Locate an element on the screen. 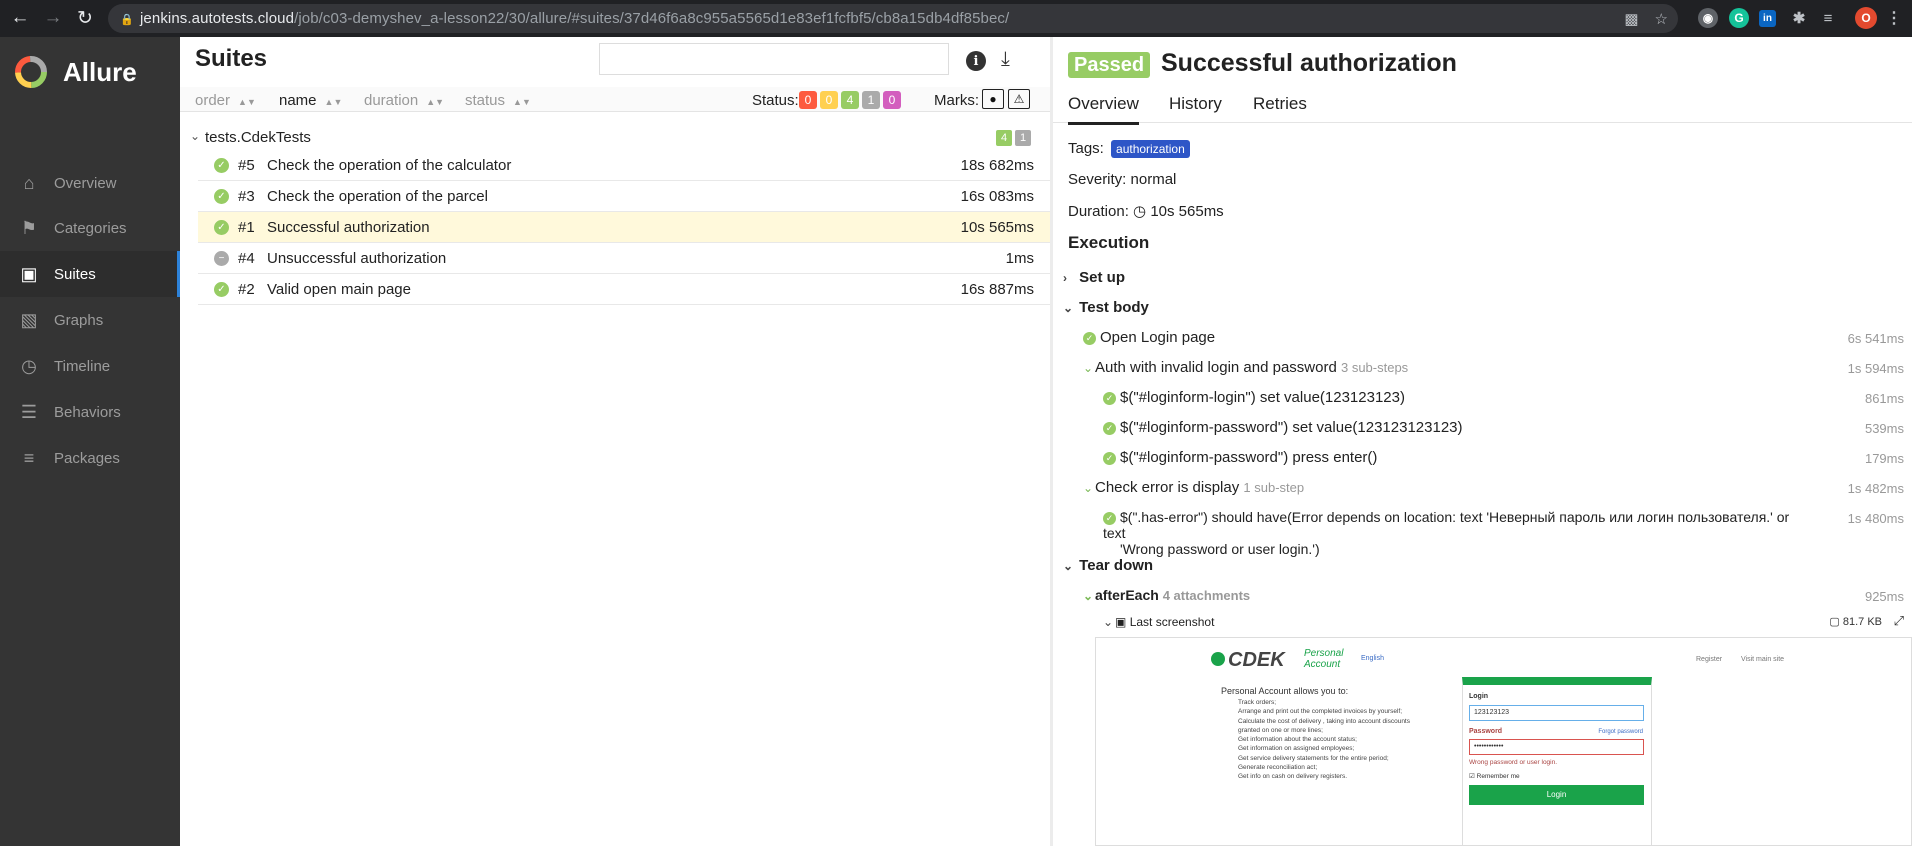 This screenshot has width=1912, height=846. test-title: Successful authorization is located at coordinates (1309, 63).